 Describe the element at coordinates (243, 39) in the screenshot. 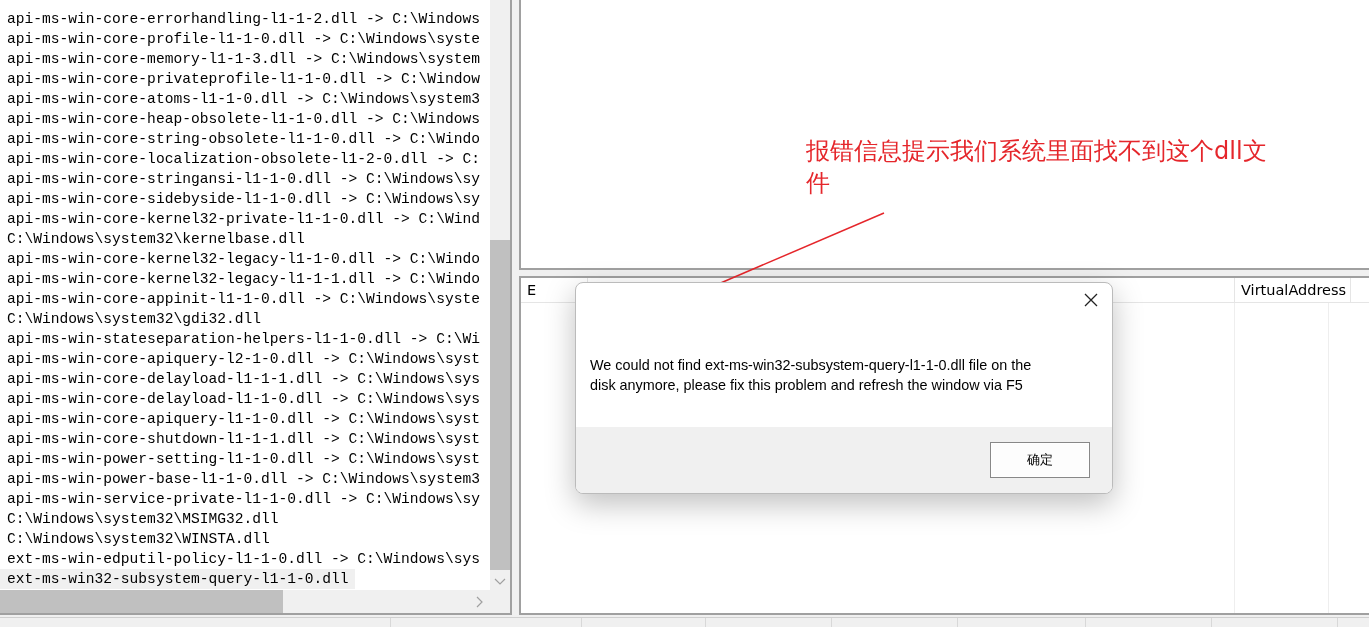

I see `log-line: api-ms-win-core-profile-l1-1-0.dll -> C:\Windows\syste` at that location.